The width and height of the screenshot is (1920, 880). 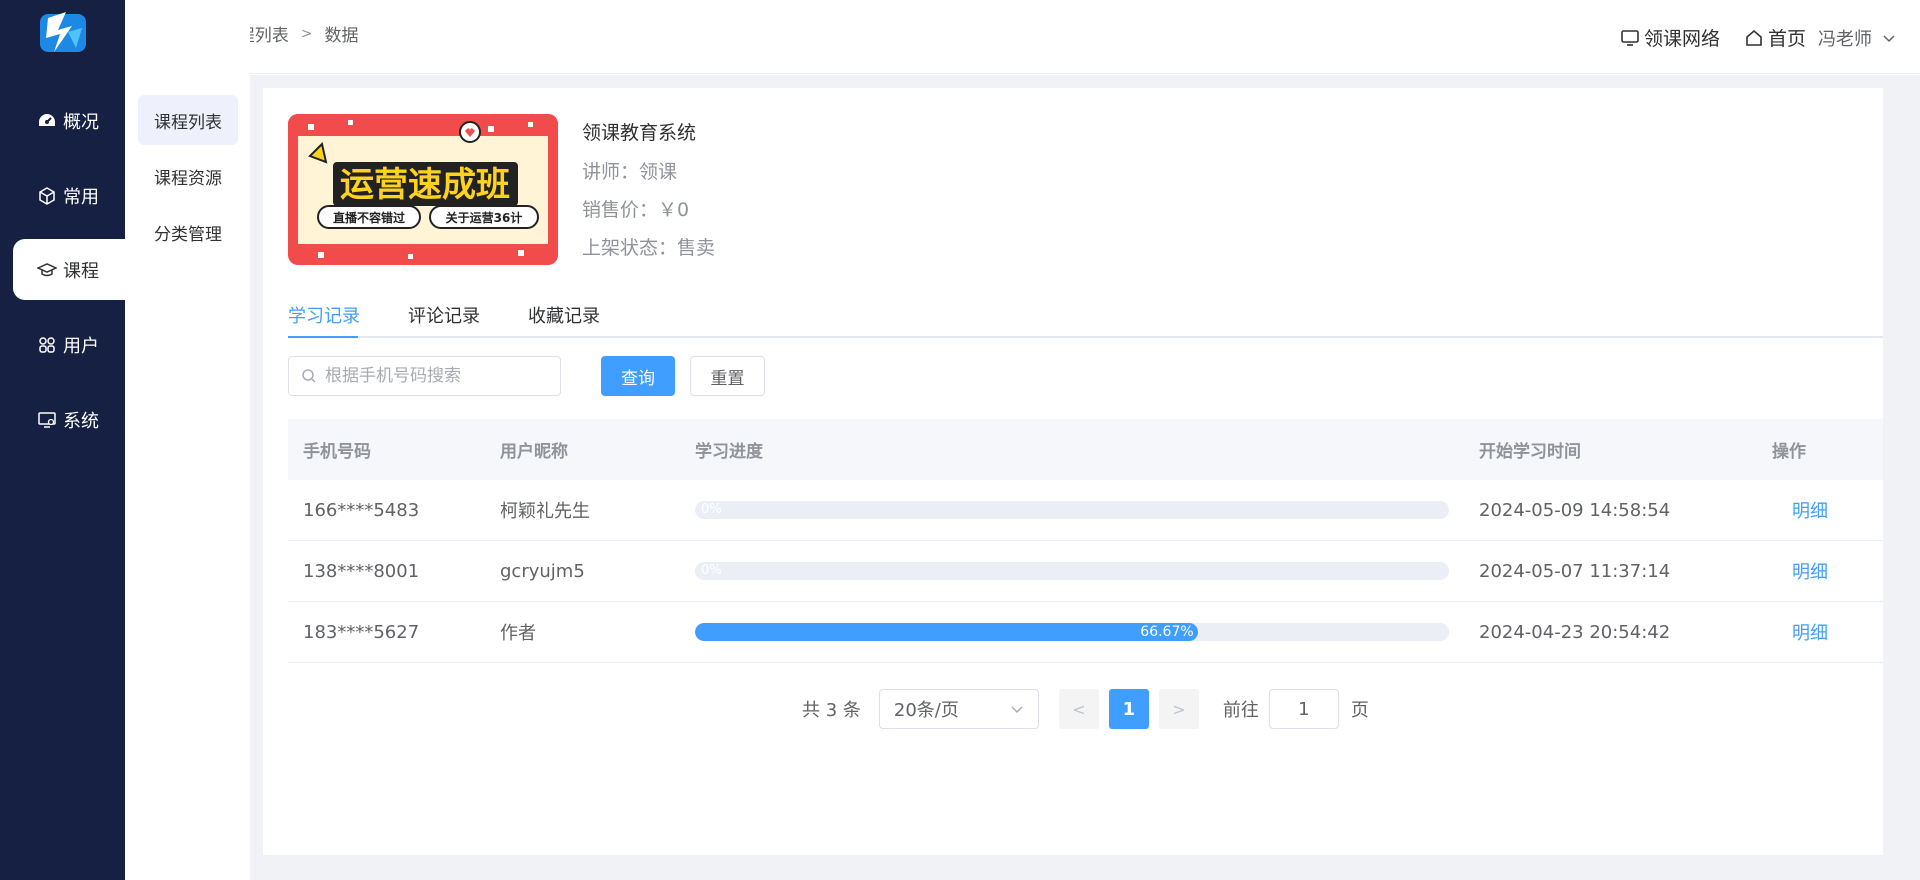 I want to click on nav-item-course: 课程, so click(x=69, y=269).